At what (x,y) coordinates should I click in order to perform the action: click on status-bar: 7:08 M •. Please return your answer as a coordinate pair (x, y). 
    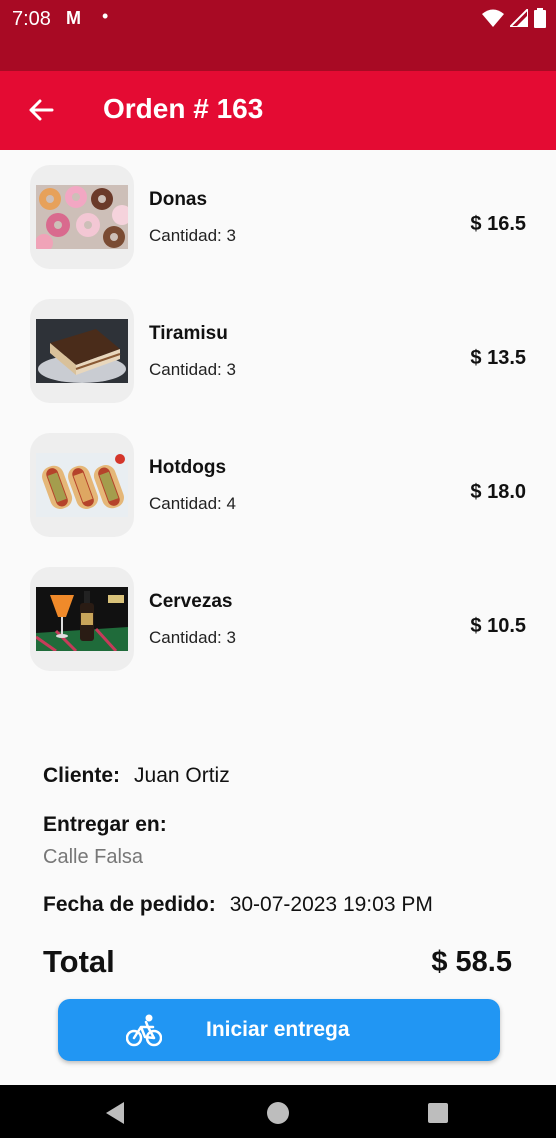
    Looking at the image, I should click on (278, 35).